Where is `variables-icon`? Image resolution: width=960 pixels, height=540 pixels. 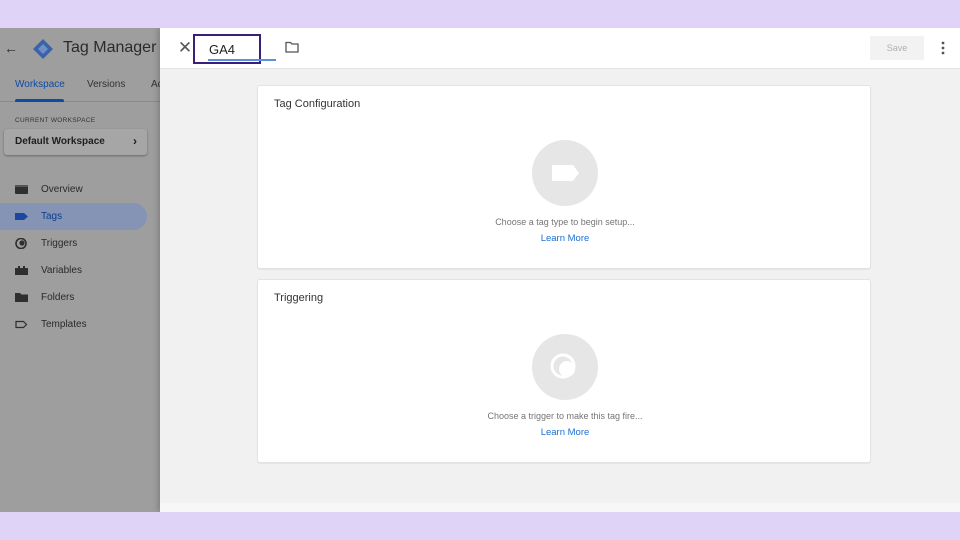 variables-icon is located at coordinates (21, 270).